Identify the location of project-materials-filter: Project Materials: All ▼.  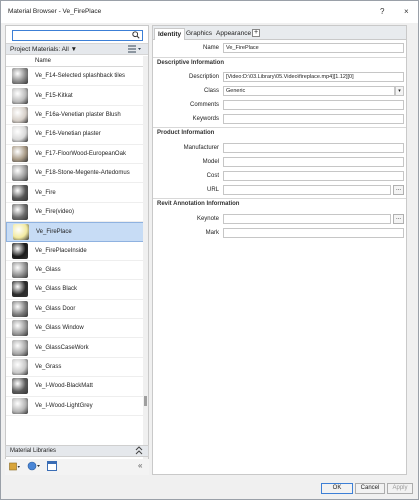
(43, 49).